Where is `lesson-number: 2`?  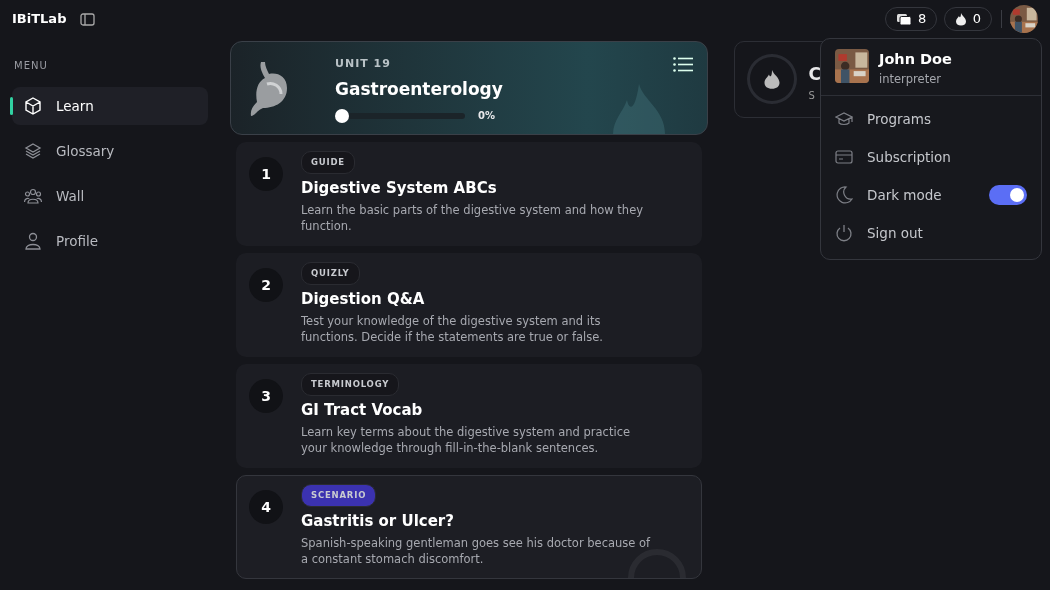 lesson-number: 2 is located at coordinates (266, 285).